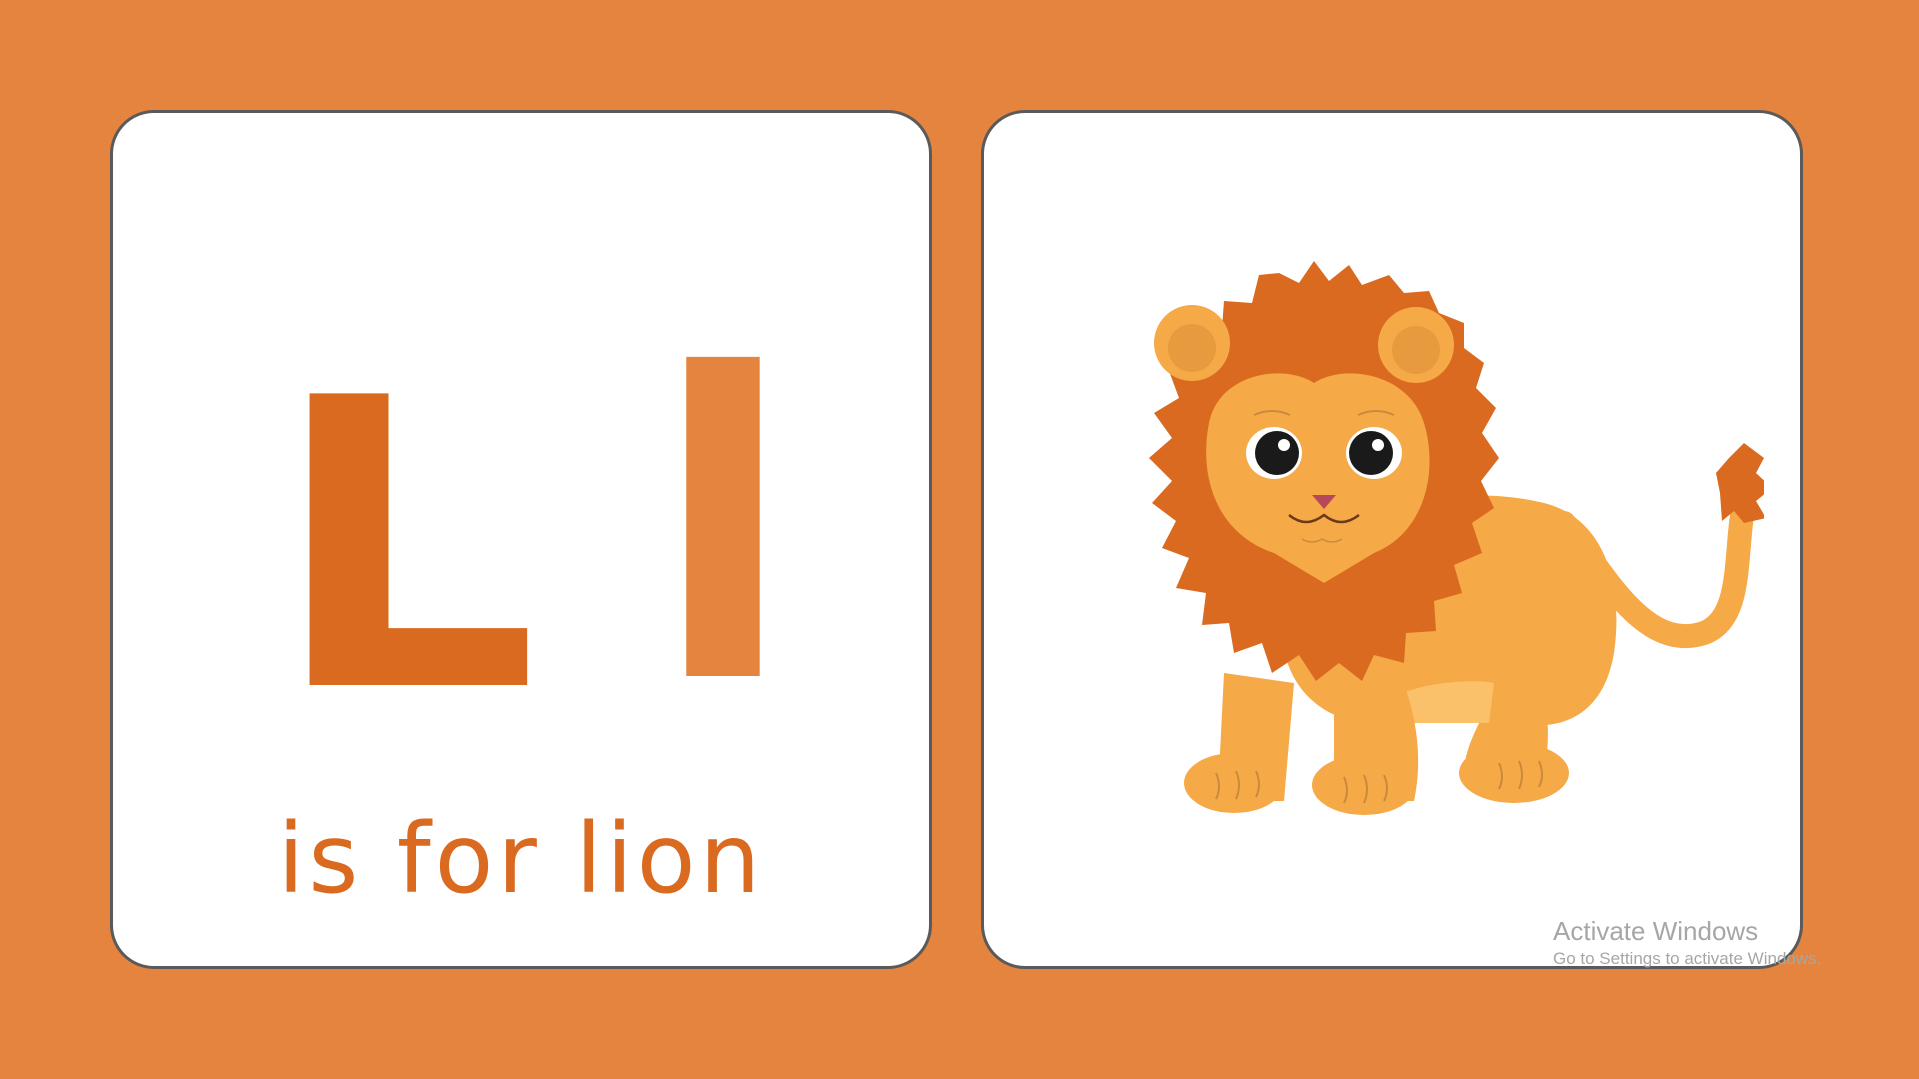 The width and height of the screenshot is (1919, 1079). What do you see at coordinates (723, 531) in the screenshot?
I see `lowercase-letter: l` at bounding box center [723, 531].